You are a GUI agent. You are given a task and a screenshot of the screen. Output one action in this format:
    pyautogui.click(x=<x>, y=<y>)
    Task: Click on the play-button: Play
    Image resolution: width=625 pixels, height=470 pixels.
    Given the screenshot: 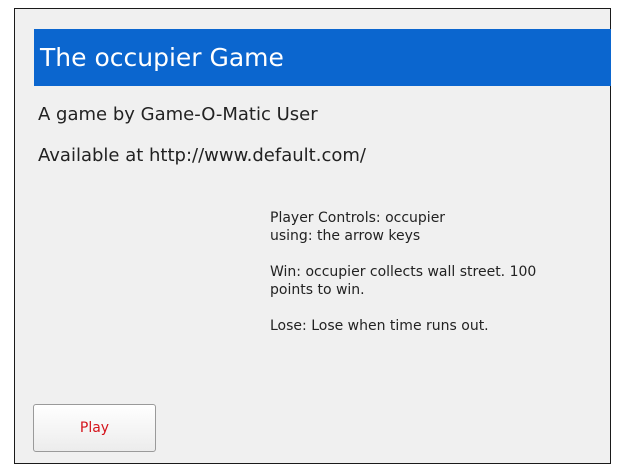 What is the action you would take?
    pyautogui.click(x=94, y=428)
    